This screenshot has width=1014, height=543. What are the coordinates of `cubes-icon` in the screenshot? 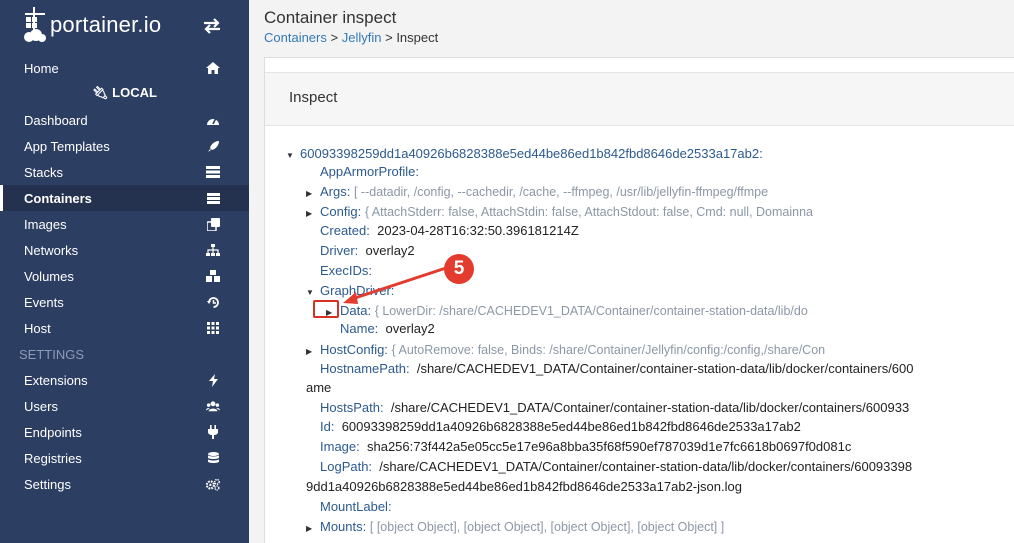 It's located at (213, 276).